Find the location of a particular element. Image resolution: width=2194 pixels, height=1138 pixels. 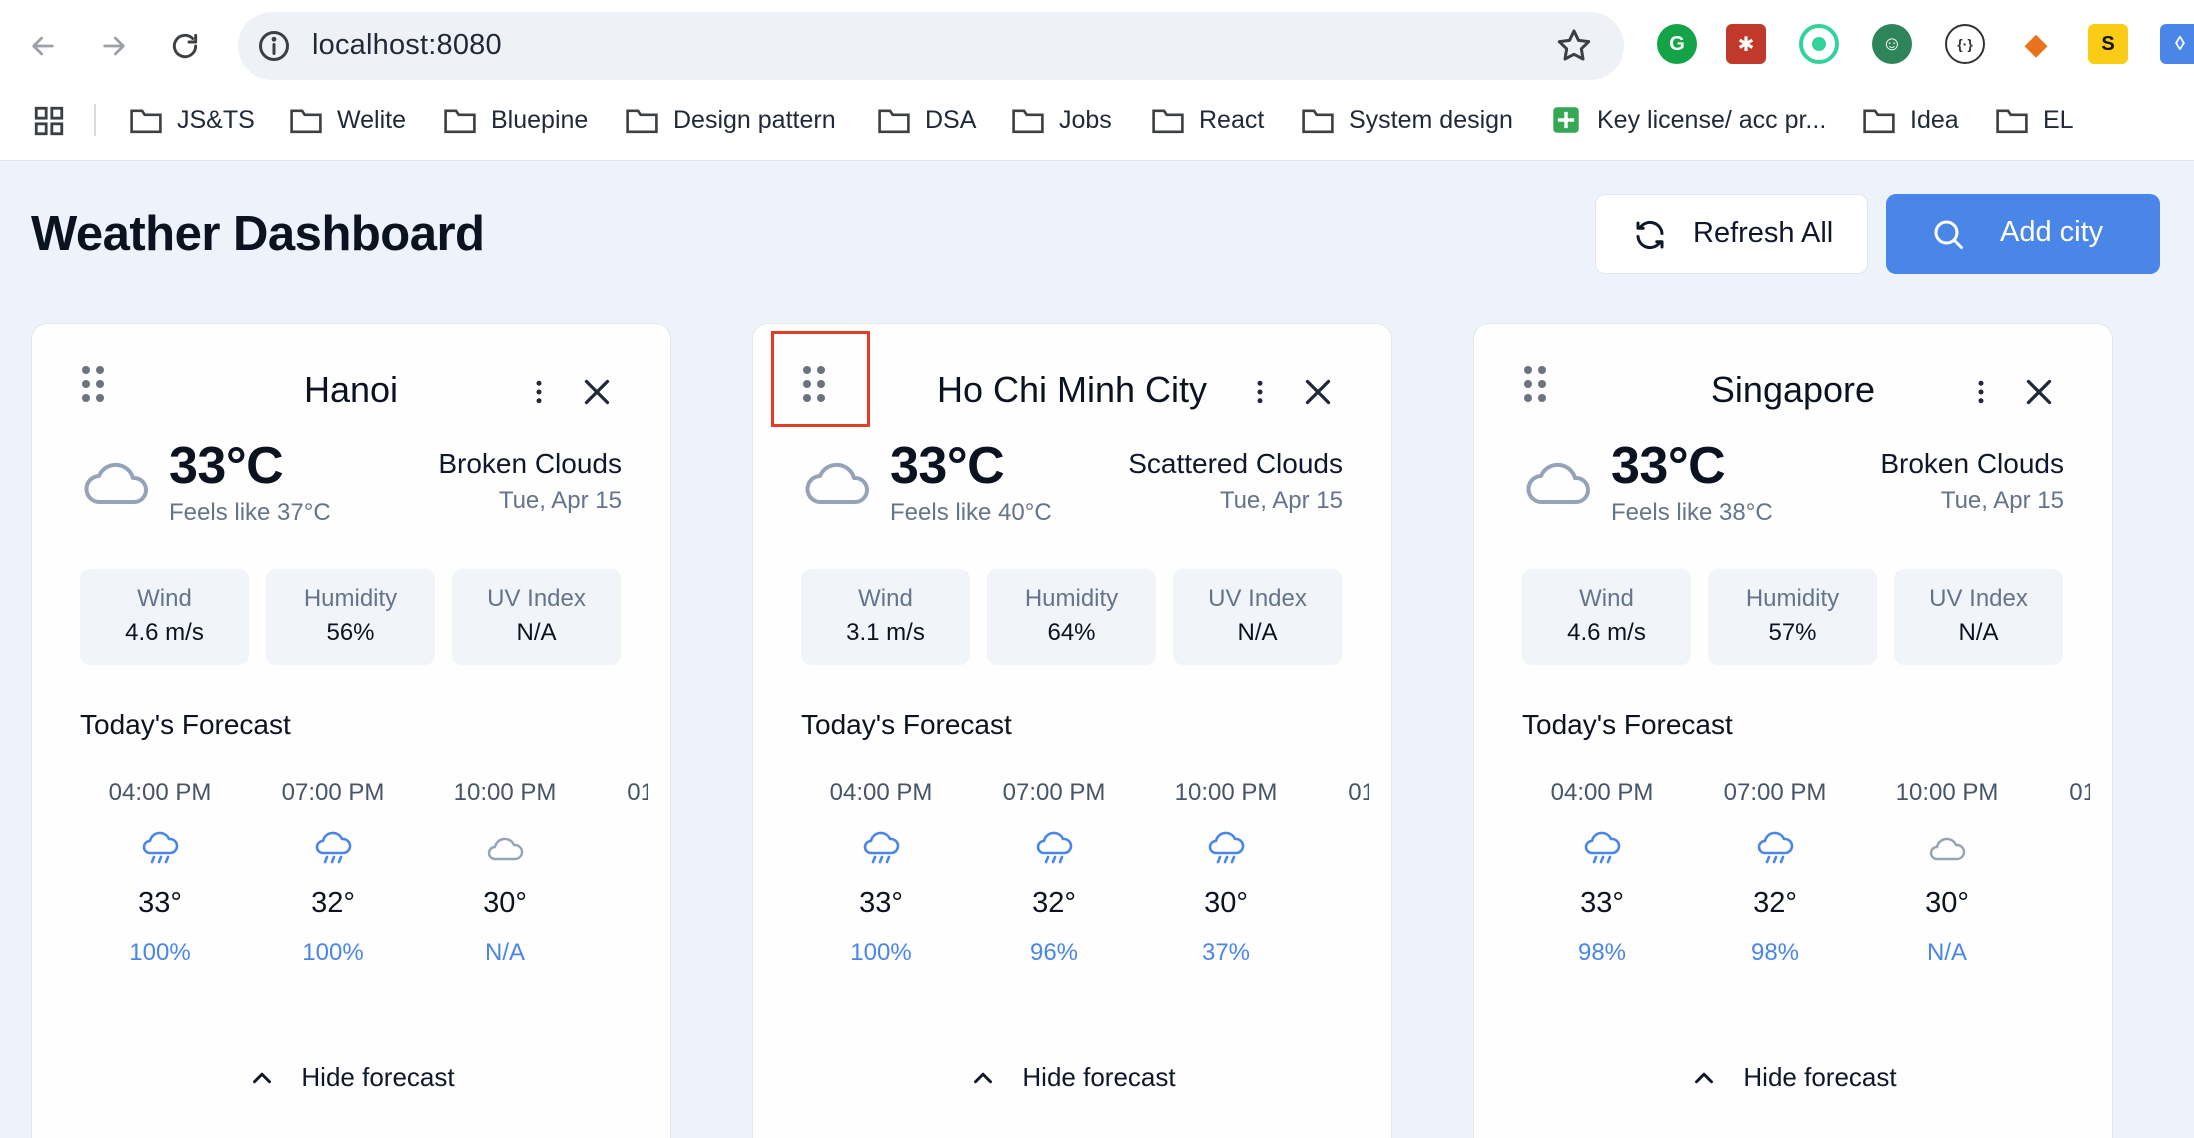

bookmark-folder: System design is located at coordinates (1407, 120).